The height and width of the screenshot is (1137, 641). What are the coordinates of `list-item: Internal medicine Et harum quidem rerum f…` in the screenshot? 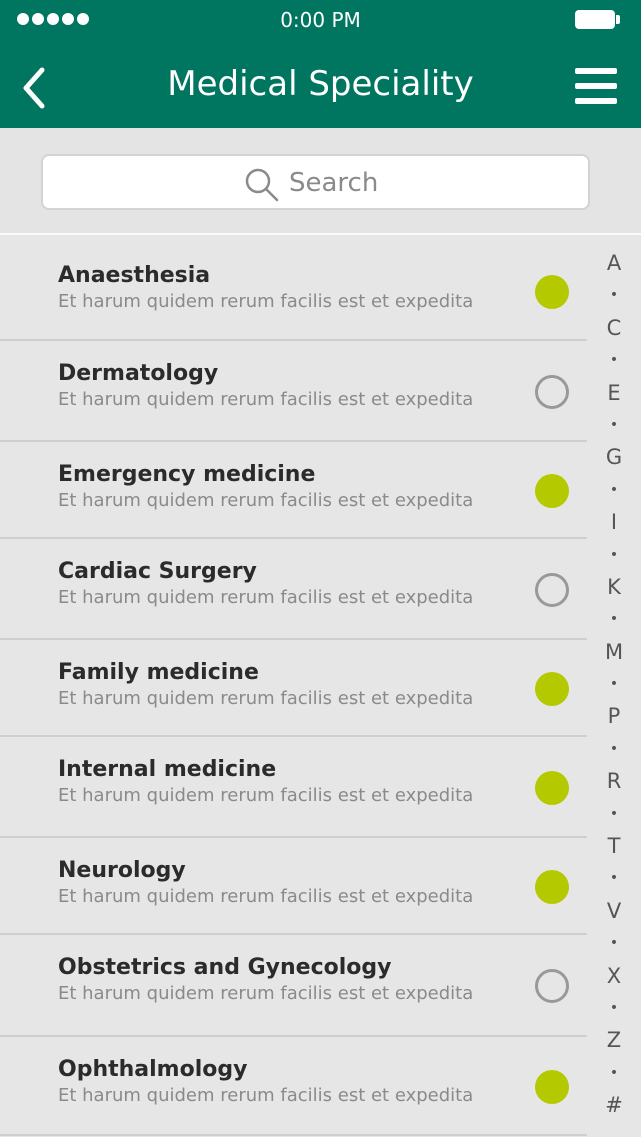 It's located at (293, 787).